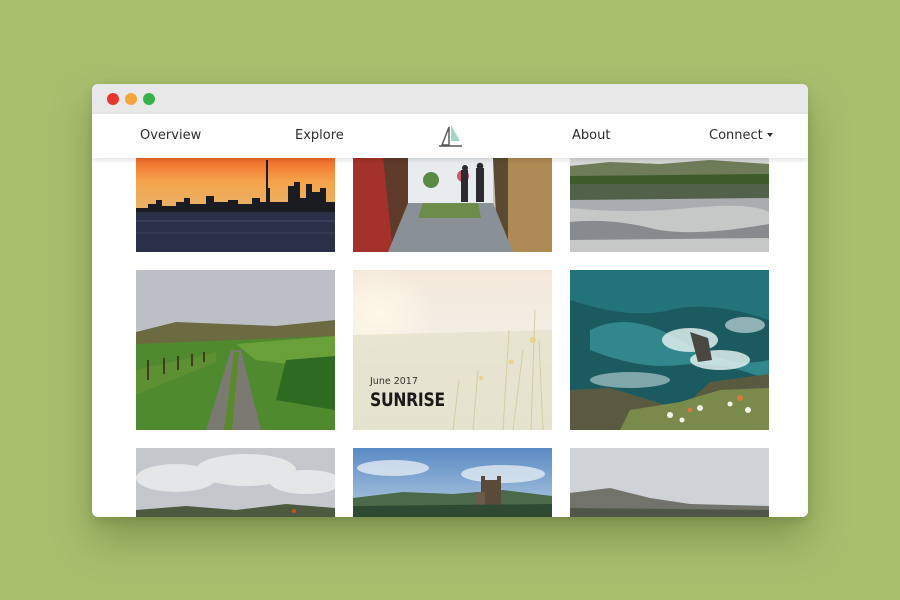 The image size is (900, 600). What do you see at coordinates (235, 205) in the screenshot?
I see `gallery-tile-city-skyline` at bounding box center [235, 205].